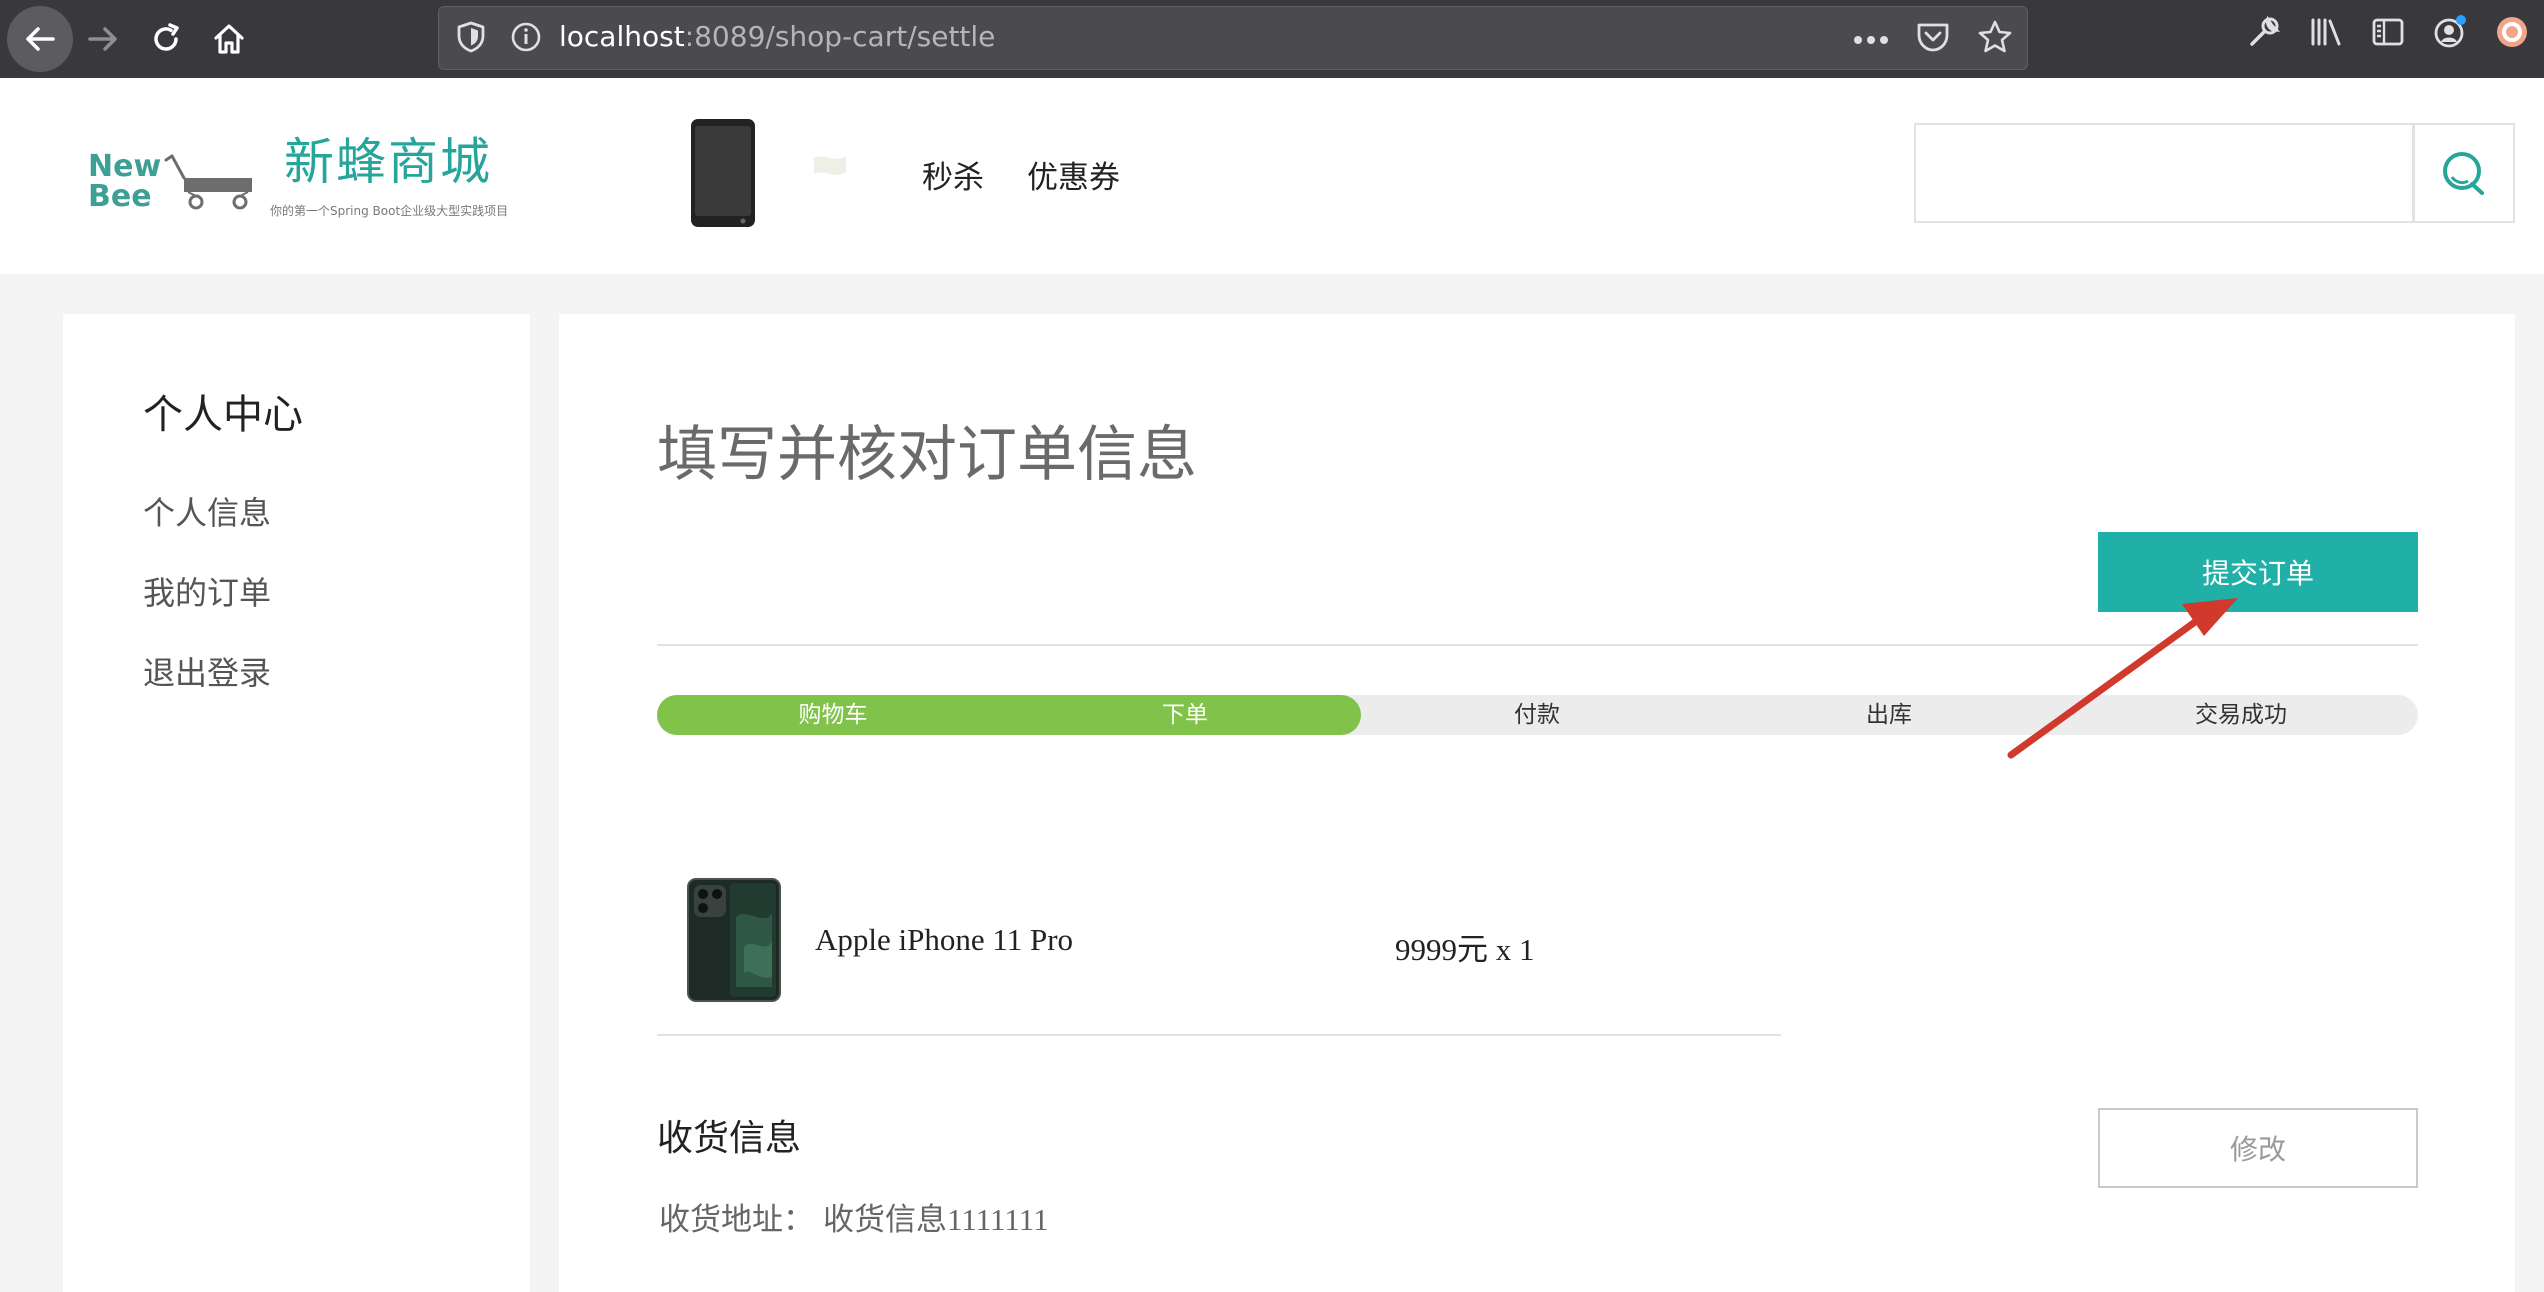  What do you see at coordinates (1889, 715) in the screenshot?
I see `progress-step-outbound: 出库` at bounding box center [1889, 715].